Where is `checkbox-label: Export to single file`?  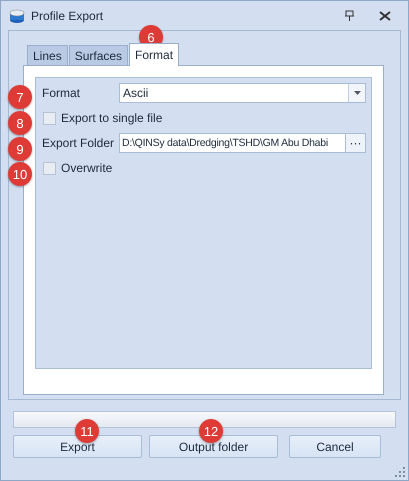 checkbox-label: Export to single file is located at coordinates (111, 118).